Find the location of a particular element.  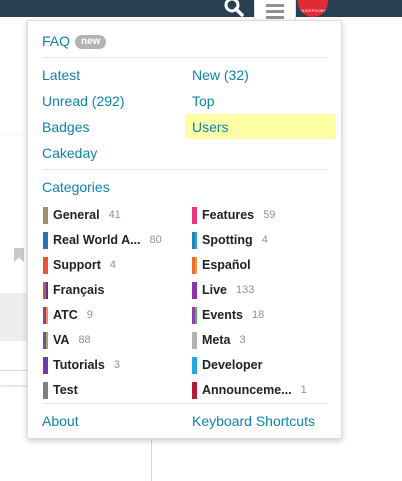

category-item: General 41 is located at coordinates (82, 215).